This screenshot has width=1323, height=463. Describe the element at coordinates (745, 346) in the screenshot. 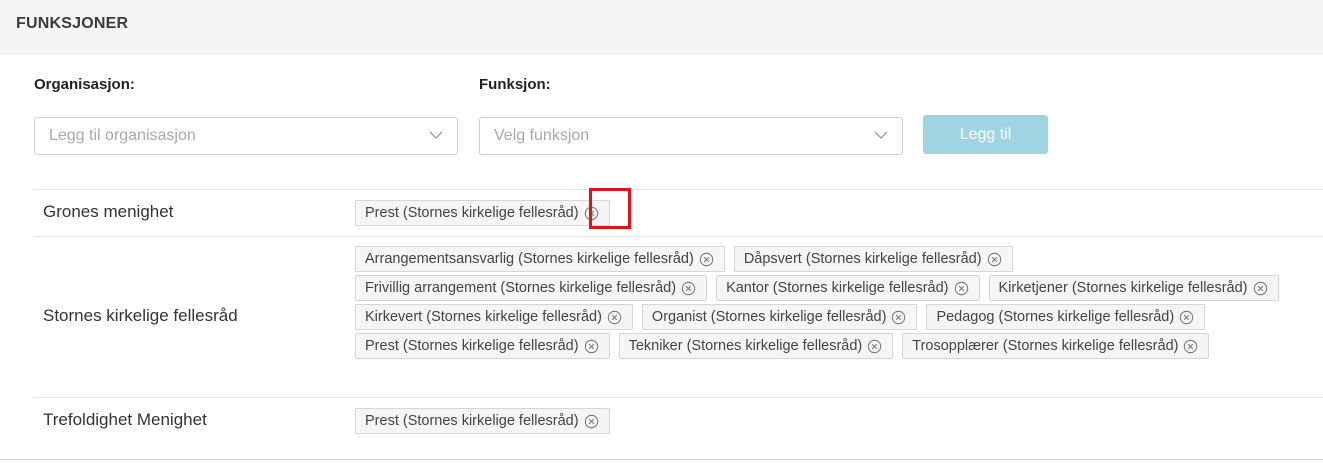

I see `function-tag-label: Tekniker (Stornes kirkelige fellesråd)` at that location.